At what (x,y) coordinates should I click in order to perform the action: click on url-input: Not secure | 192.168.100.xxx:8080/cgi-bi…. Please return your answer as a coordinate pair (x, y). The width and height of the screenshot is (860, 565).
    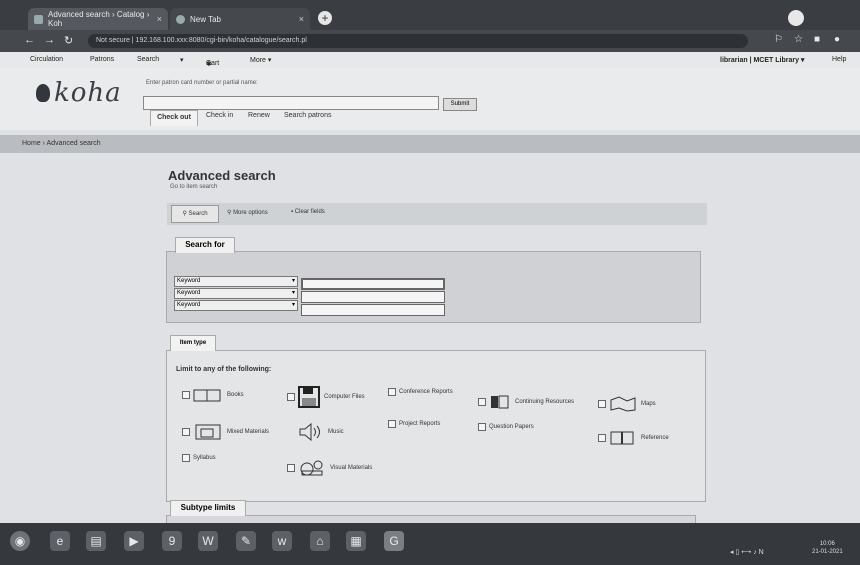
    Looking at the image, I should click on (418, 41).